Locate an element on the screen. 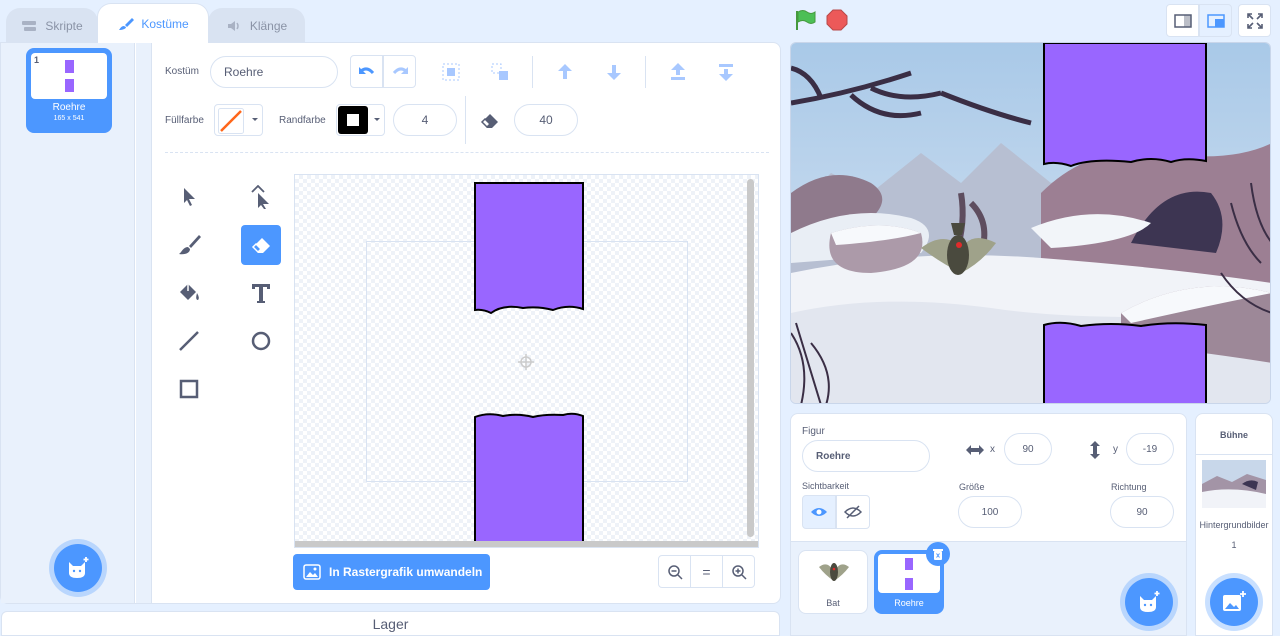 This screenshot has width=1280, height=636. zoom-in-button is located at coordinates (738, 571).